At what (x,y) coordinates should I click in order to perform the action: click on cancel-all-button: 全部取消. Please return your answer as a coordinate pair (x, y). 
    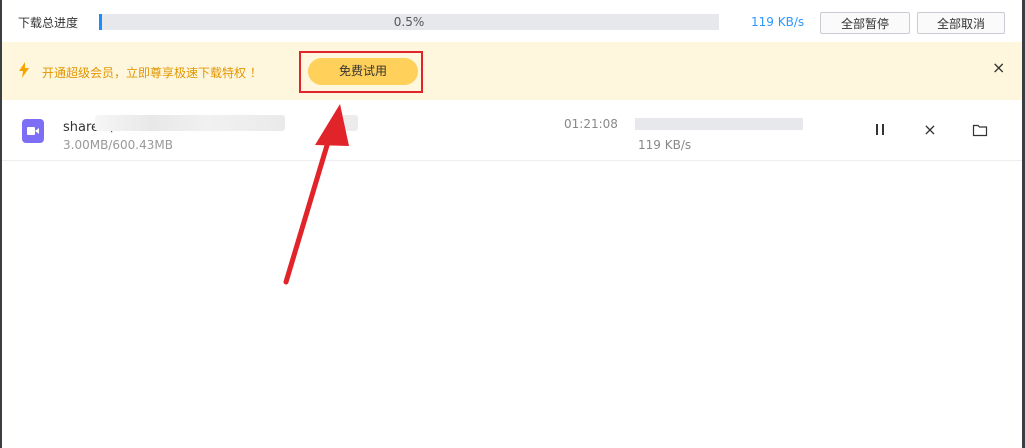
    Looking at the image, I should click on (961, 23).